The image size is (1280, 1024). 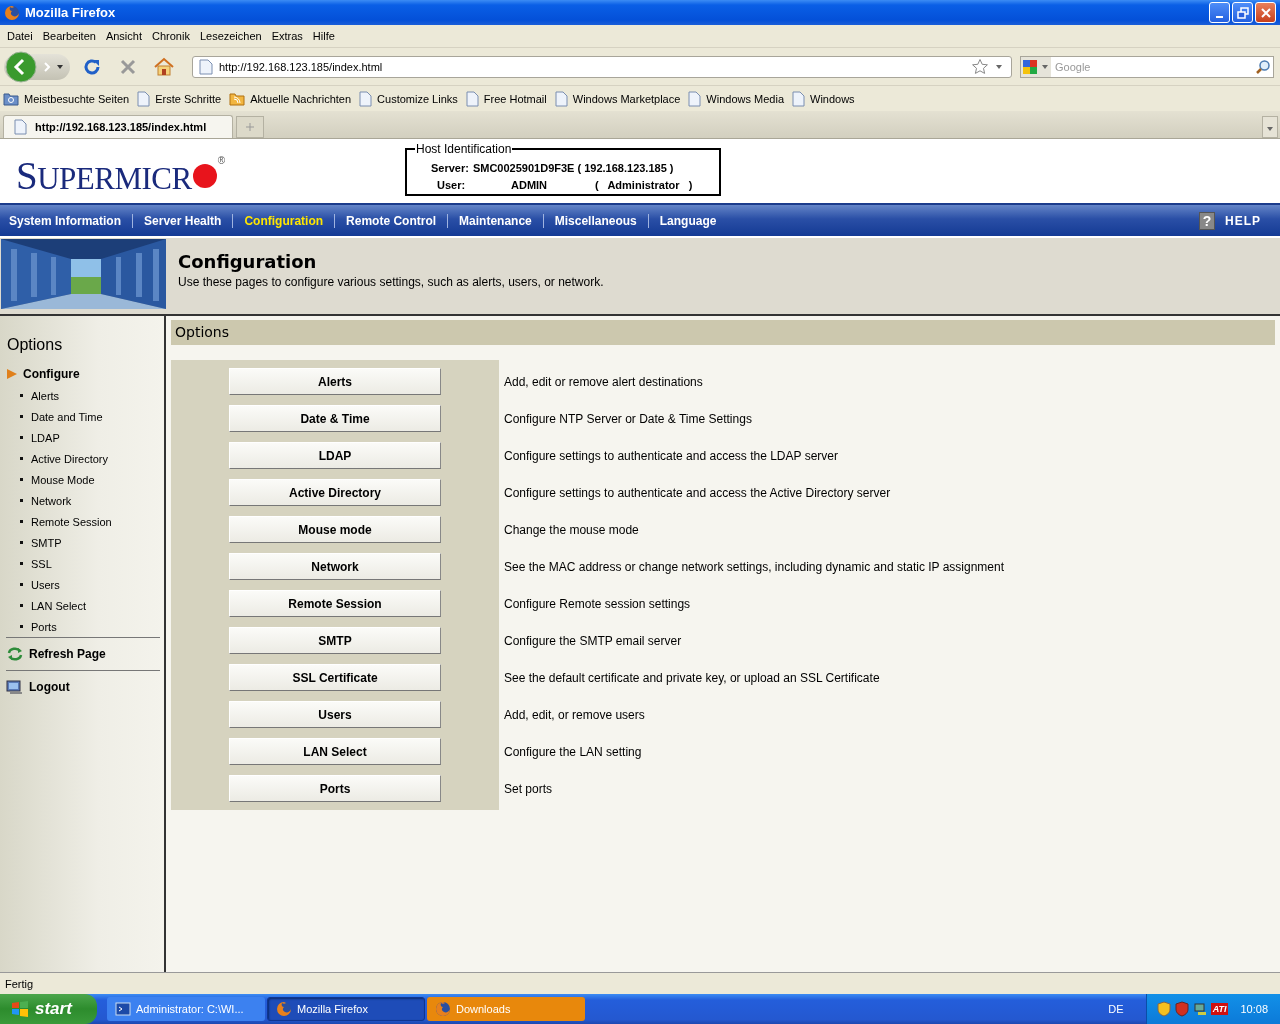 I want to click on sidebar-link: SMTP, so click(x=46, y=542).